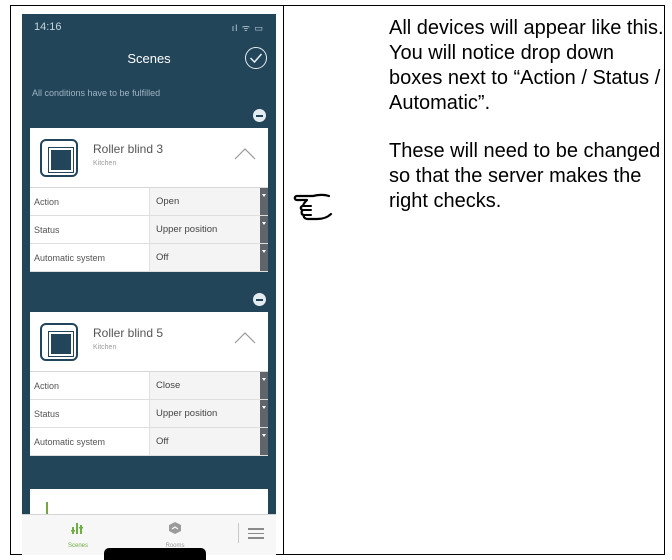 This screenshot has height=560, width=672. What do you see at coordinates (78, 535) in the screenshot?
I see `tab-scenes: Scenes` at bounding box center [78, 535].